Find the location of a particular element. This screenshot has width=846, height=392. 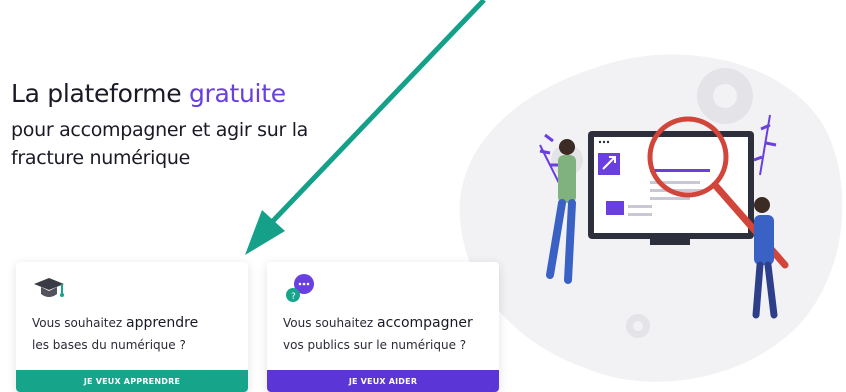

help-card-line1: Vous souhaitez accompagner is located at coordinates (378, 323).